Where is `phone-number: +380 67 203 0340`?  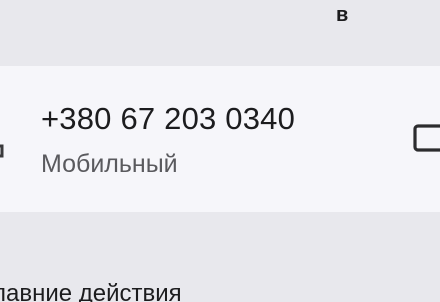 phone-number: +380 67 203 0340 is located at coordinates (168, 119).